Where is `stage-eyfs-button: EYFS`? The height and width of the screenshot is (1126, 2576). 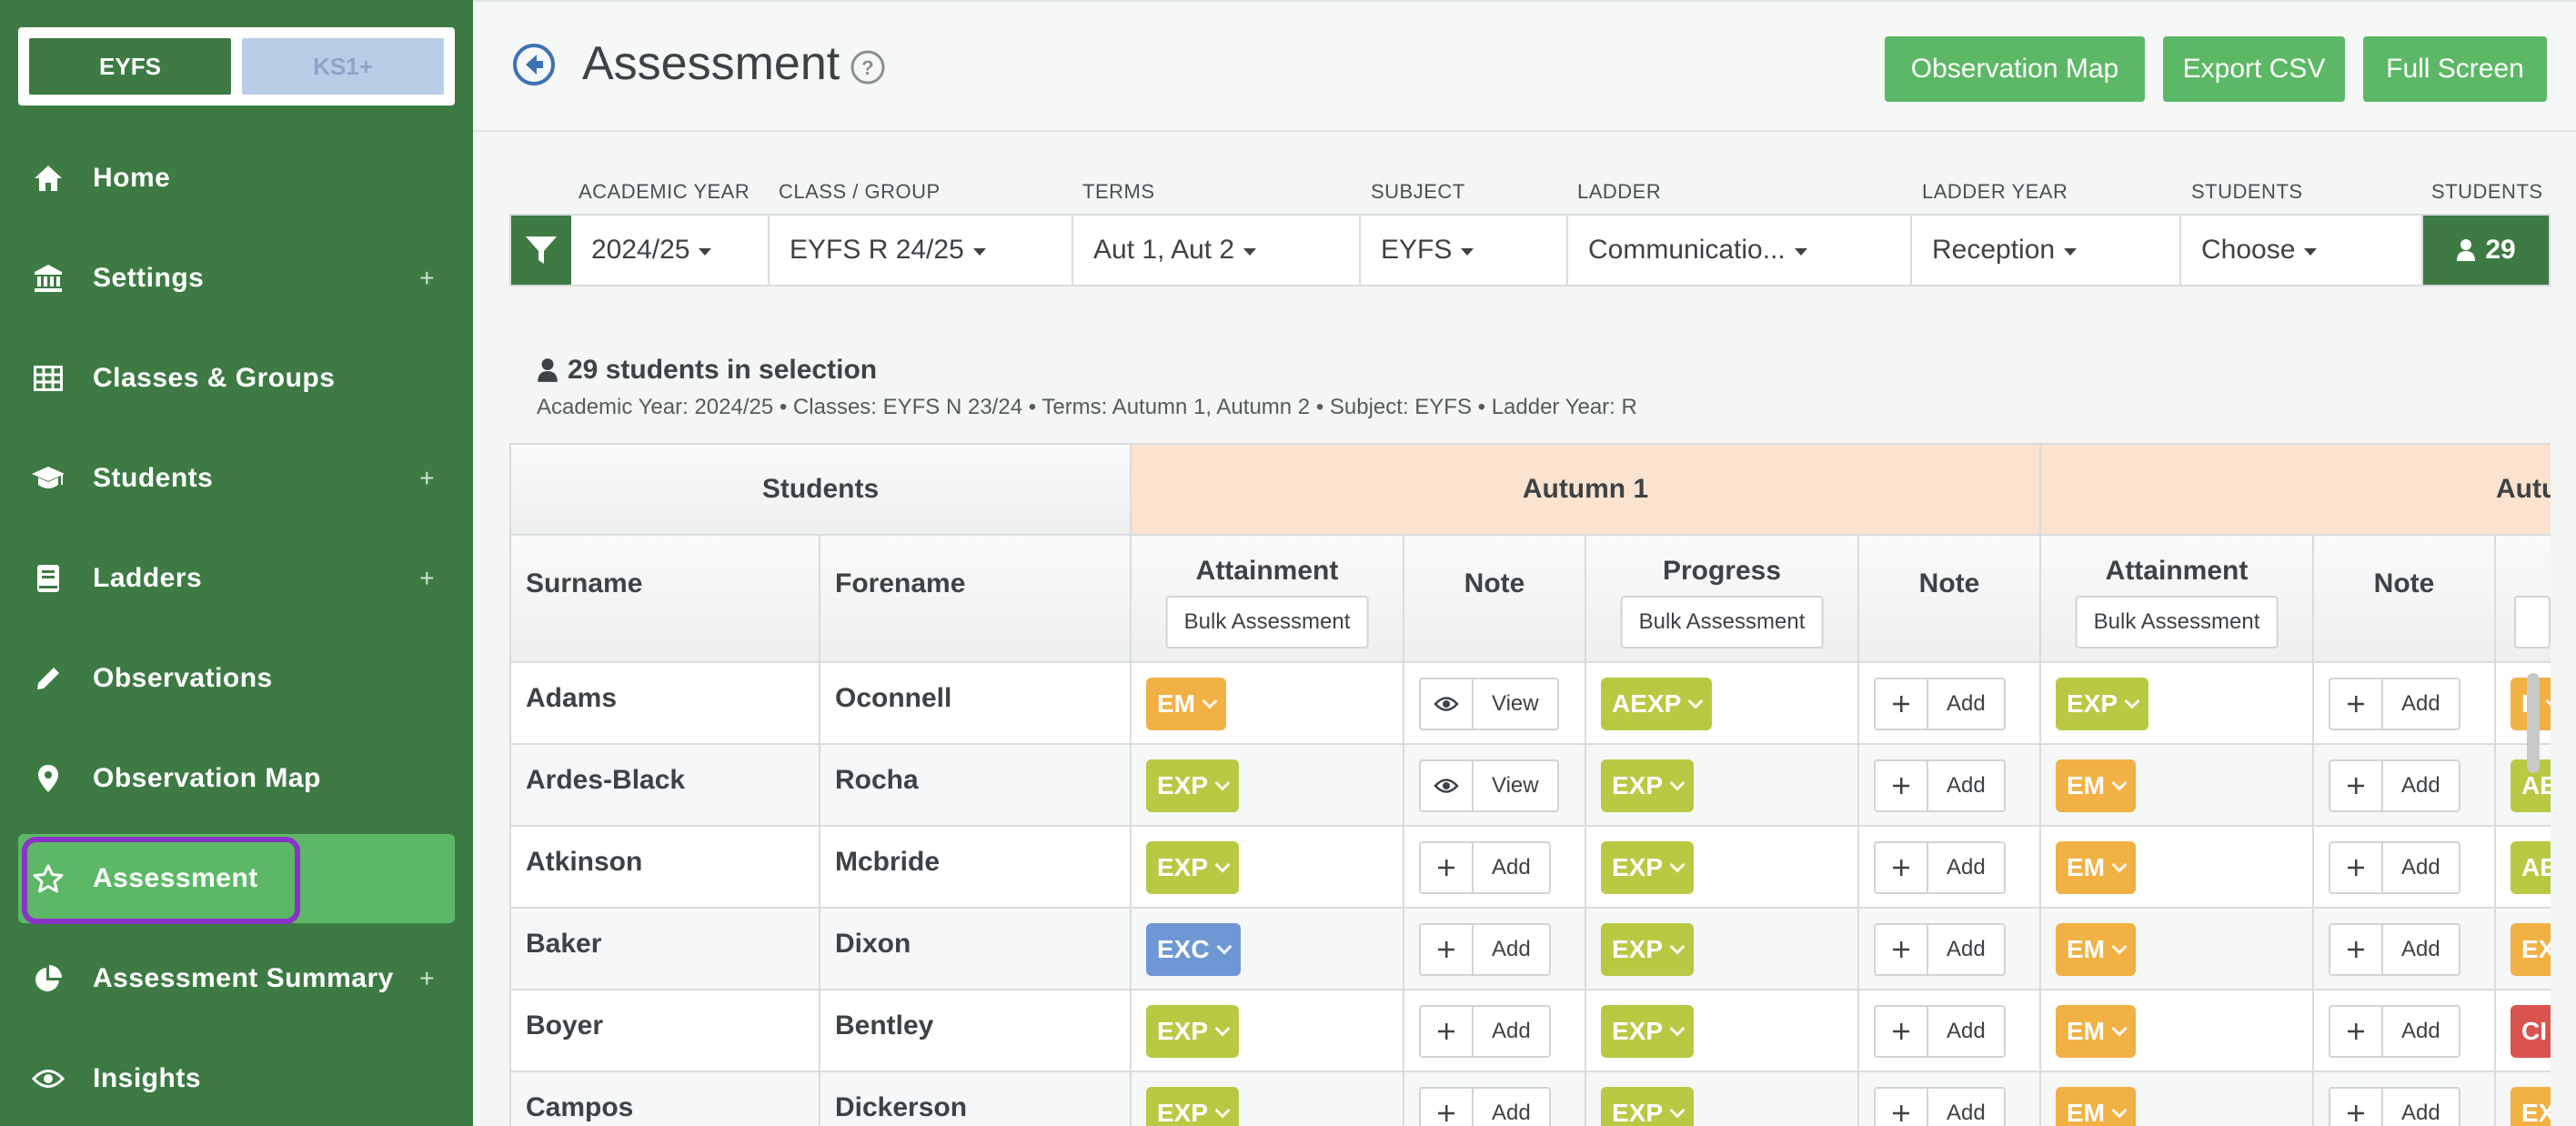
stage-eyfs-button: EYFS is located at coordinates (130, 66).